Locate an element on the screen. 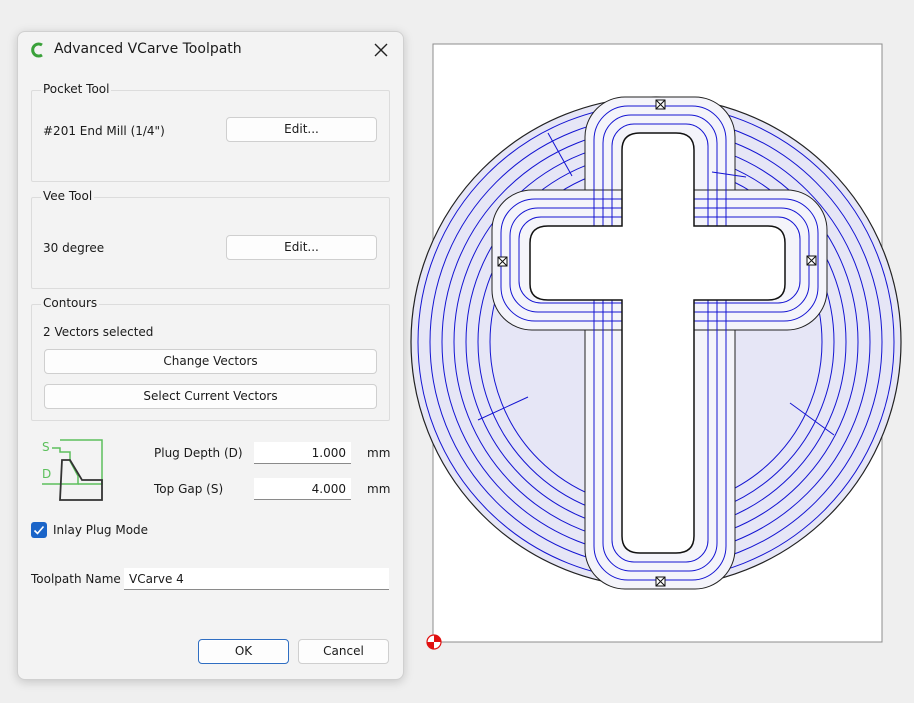  inlay-plug-mode-checkbox is located at coordinates (39, 530).